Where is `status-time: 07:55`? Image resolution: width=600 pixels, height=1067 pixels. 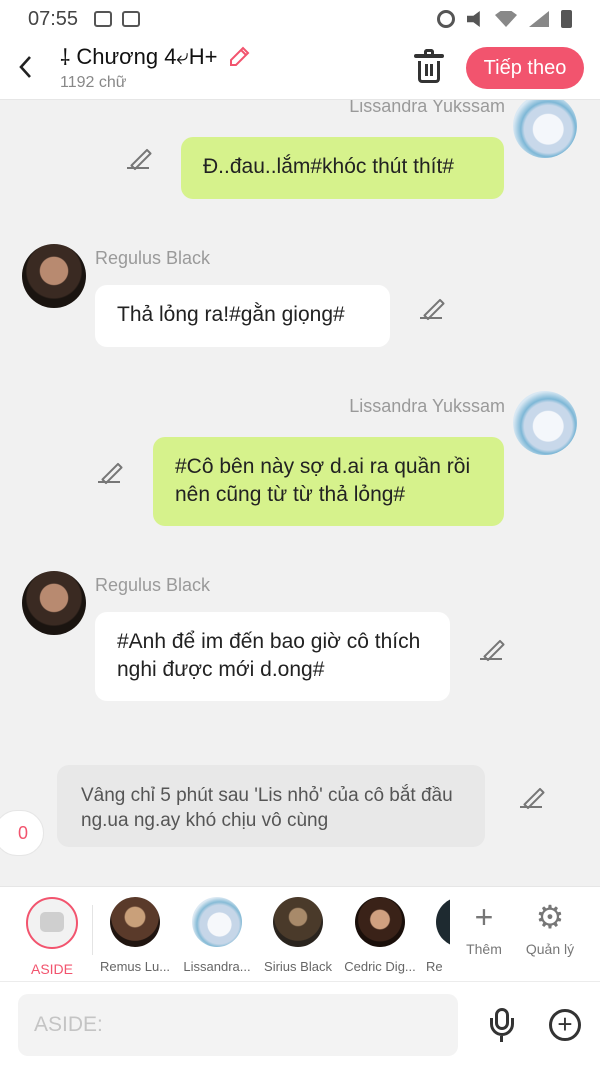 status-time: 07:55 is located at coordinates (53, 18).